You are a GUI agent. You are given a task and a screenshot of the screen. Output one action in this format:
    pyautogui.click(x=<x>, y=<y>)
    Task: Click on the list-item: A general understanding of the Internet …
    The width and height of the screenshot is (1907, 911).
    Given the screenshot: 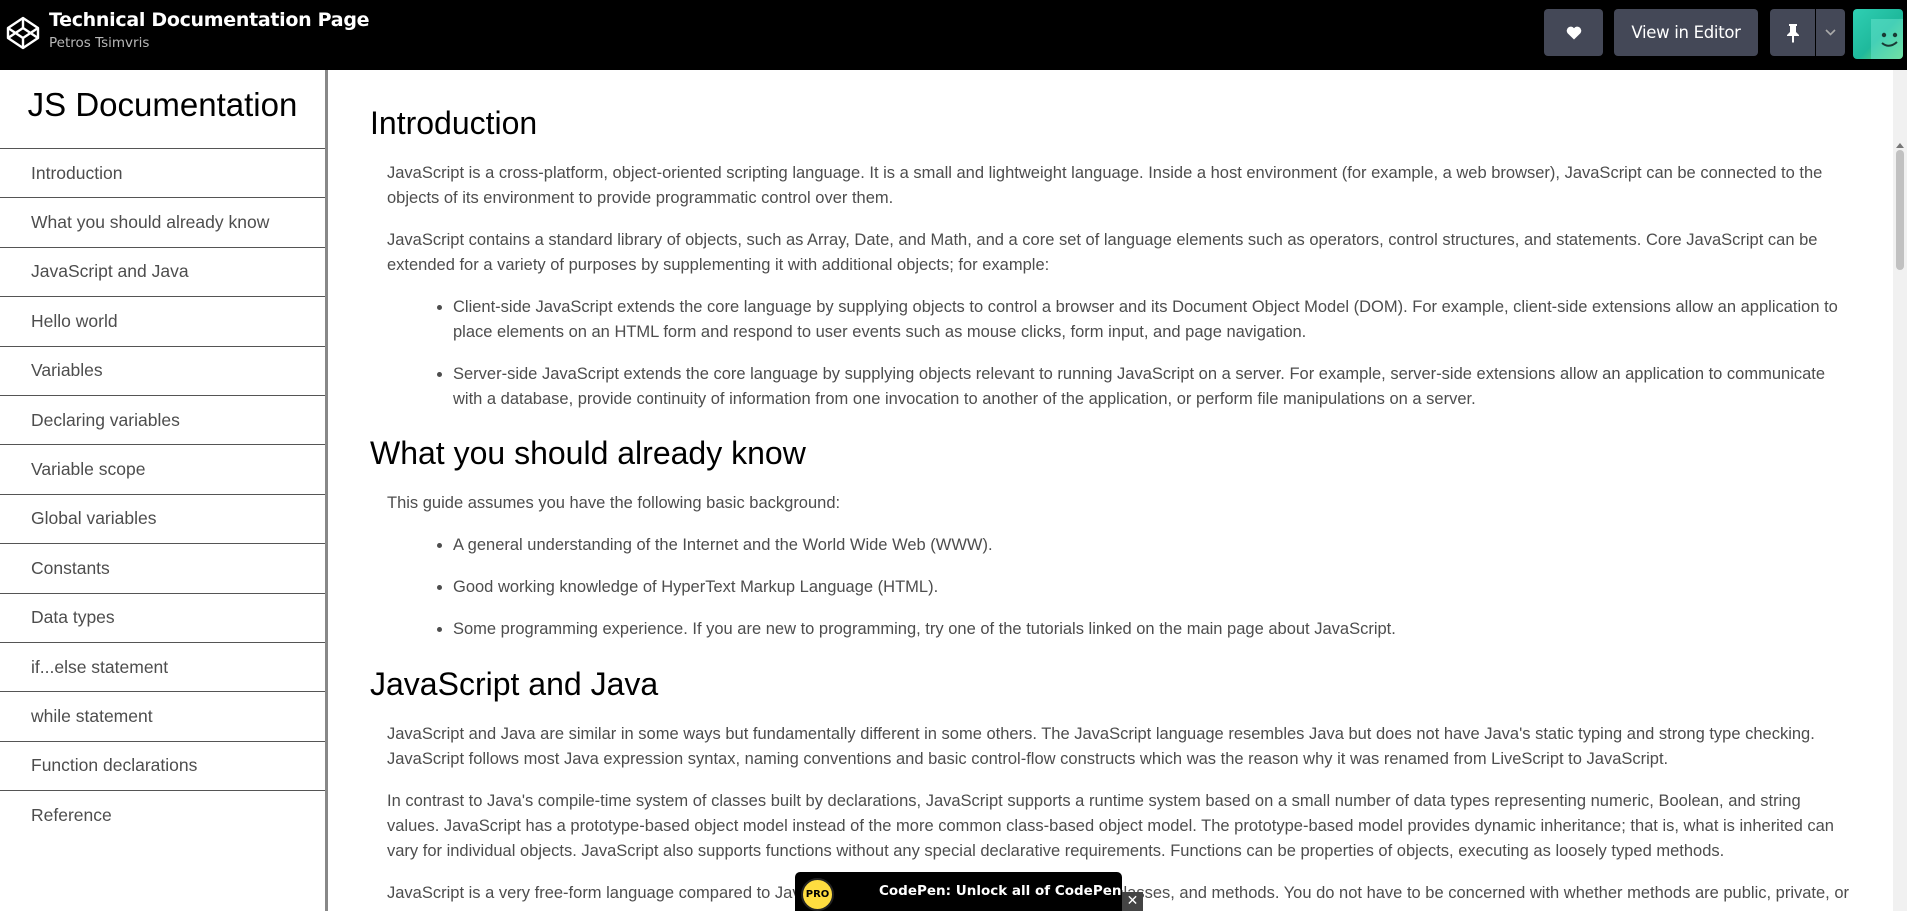 What is the action you would take?
    pyautogui.click(x=1155, y=545)
    